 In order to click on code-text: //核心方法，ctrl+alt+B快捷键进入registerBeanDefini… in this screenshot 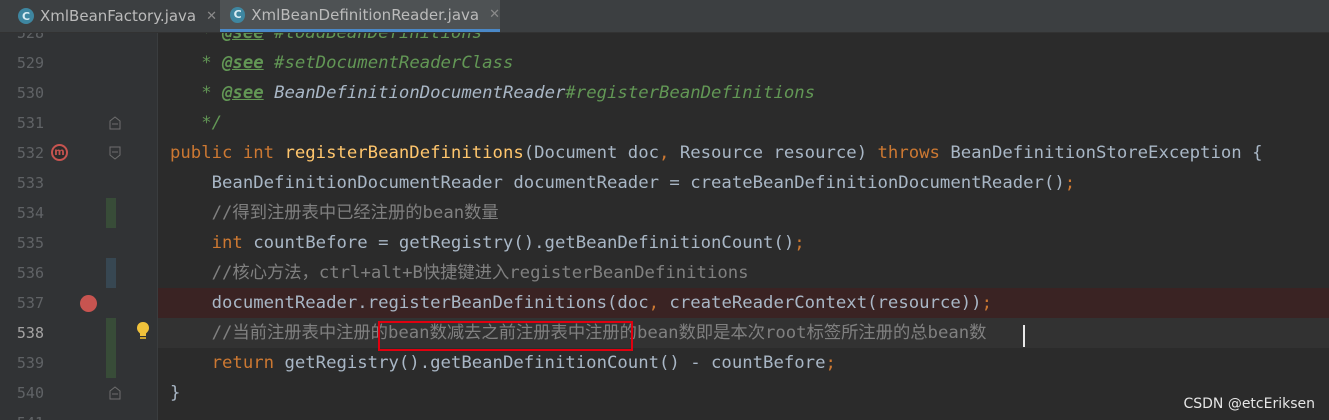, I will do `click(459, 273)`.